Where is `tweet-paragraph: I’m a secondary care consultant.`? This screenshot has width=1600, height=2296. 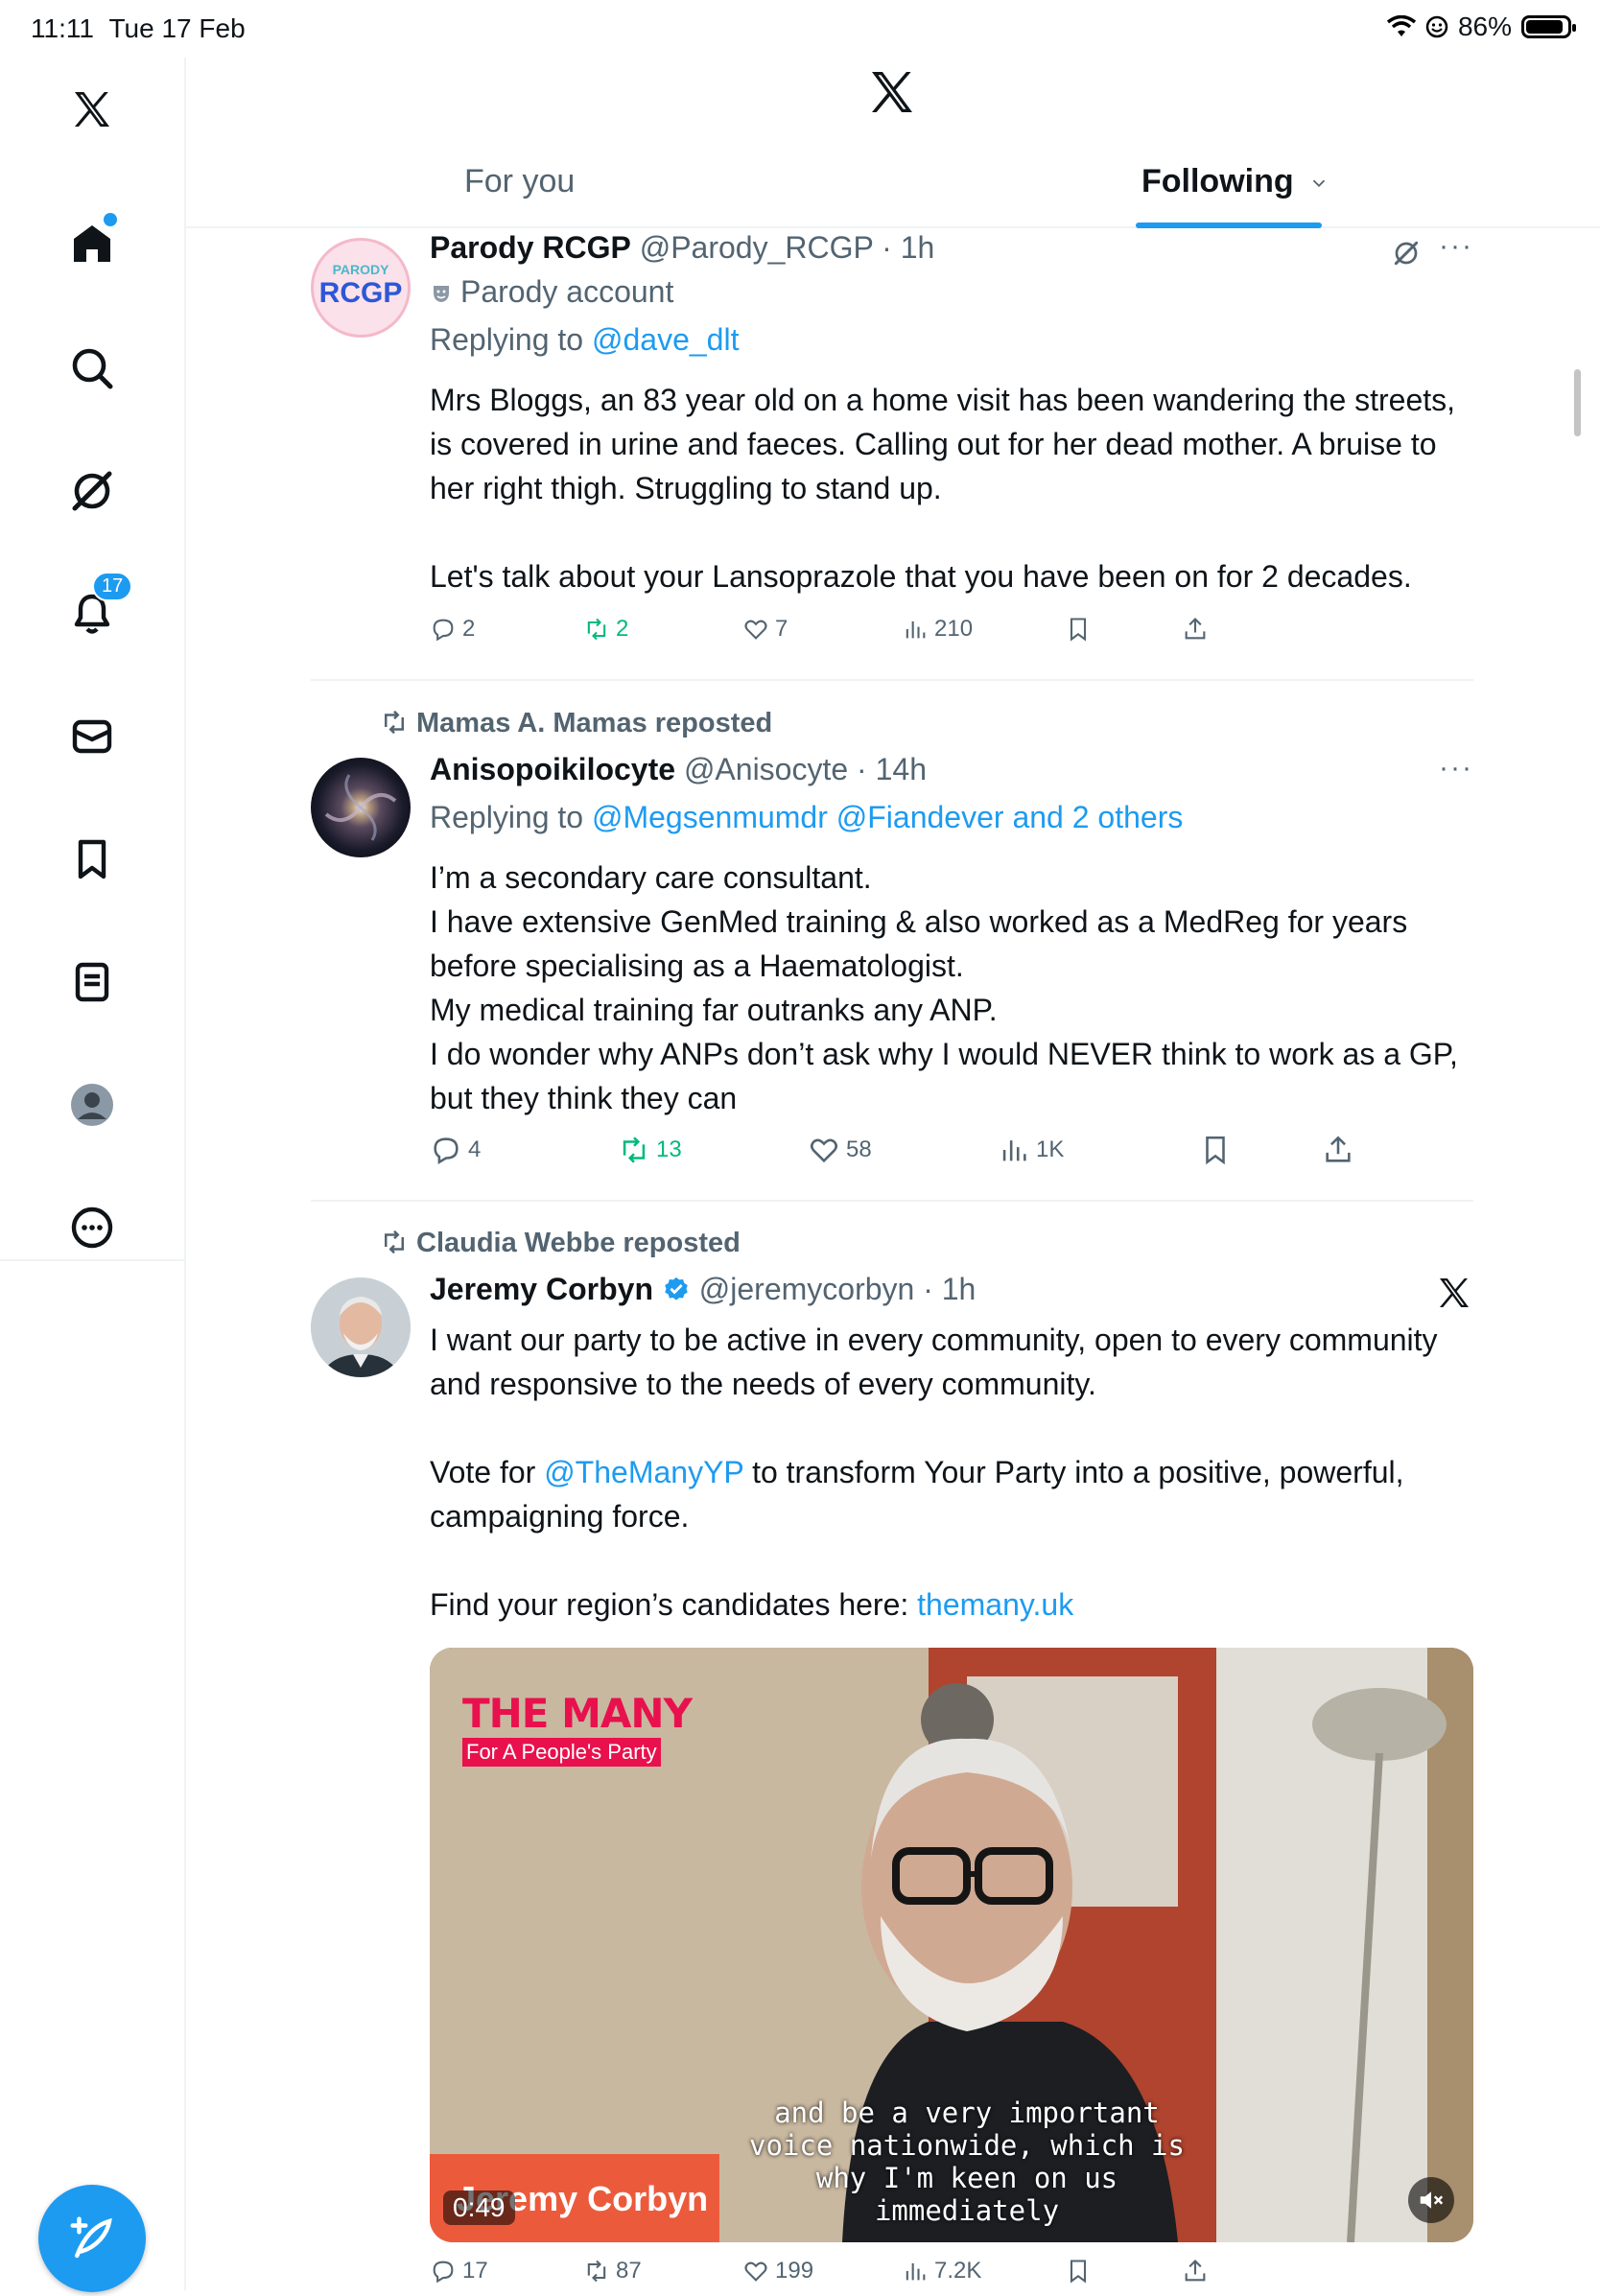 tweet-paragraph: I’m a secondary care consultant. is located at coordinates (651, 877).